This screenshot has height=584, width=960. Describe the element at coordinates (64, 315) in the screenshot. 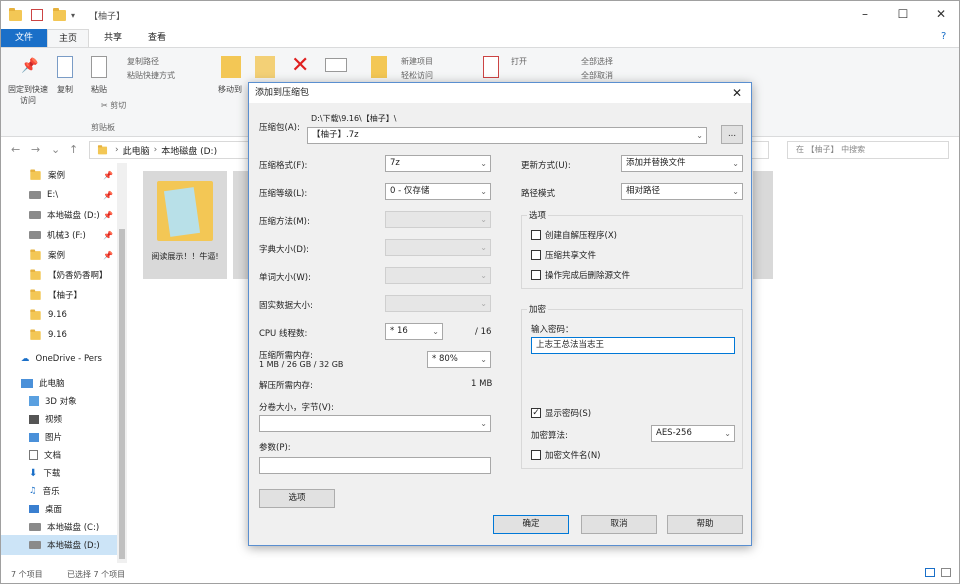

I see `sidebar-item-916-a: 9.16` at that location.